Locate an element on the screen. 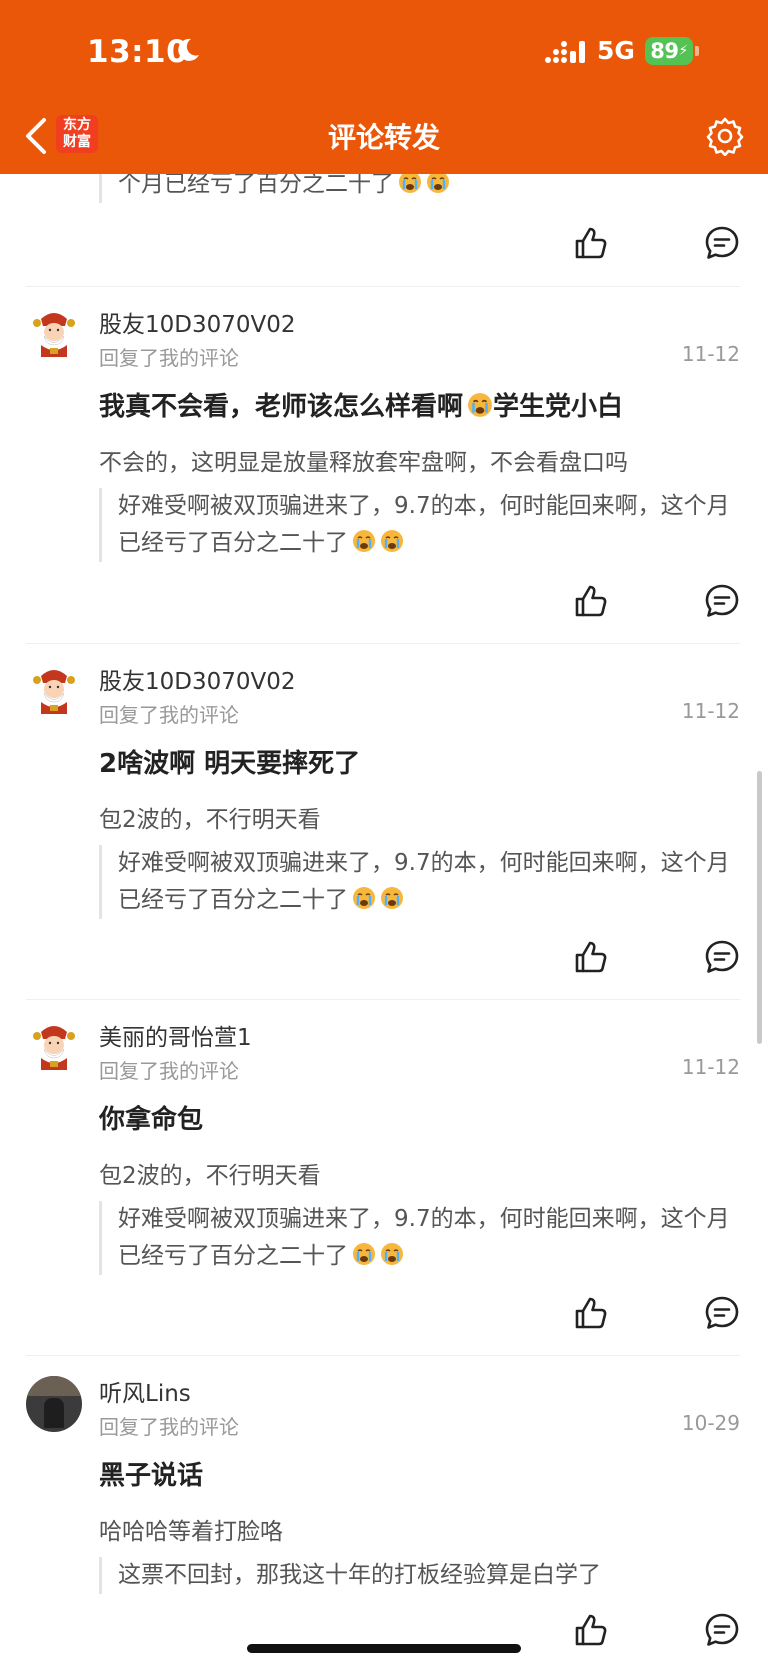 This screenshot has height=1665, width=768. charging-bolt-icon: ⚡ is located at coordinates (683, 51).